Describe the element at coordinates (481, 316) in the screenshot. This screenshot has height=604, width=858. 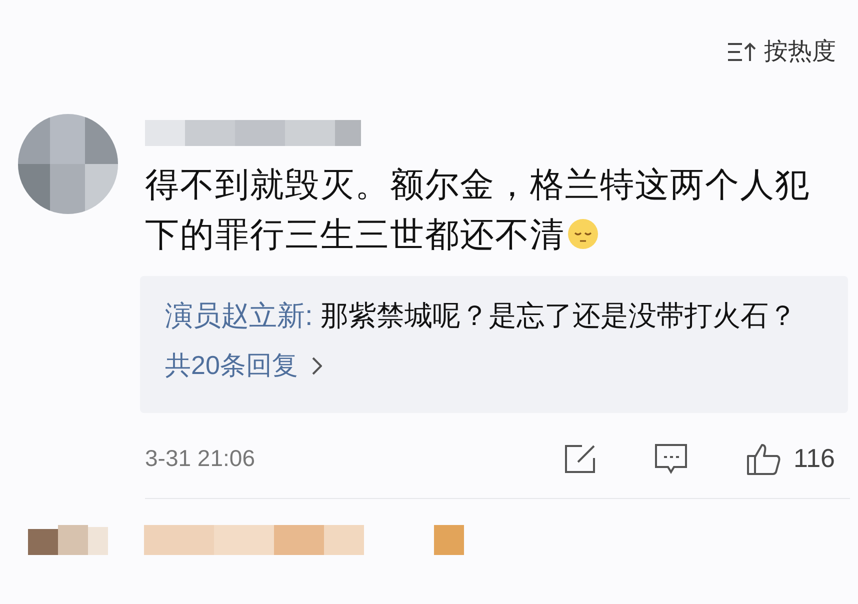
I see `reply-text: 演员赵立新: 那紫禁城呢？是忘了还是没带打火石？` at that location.